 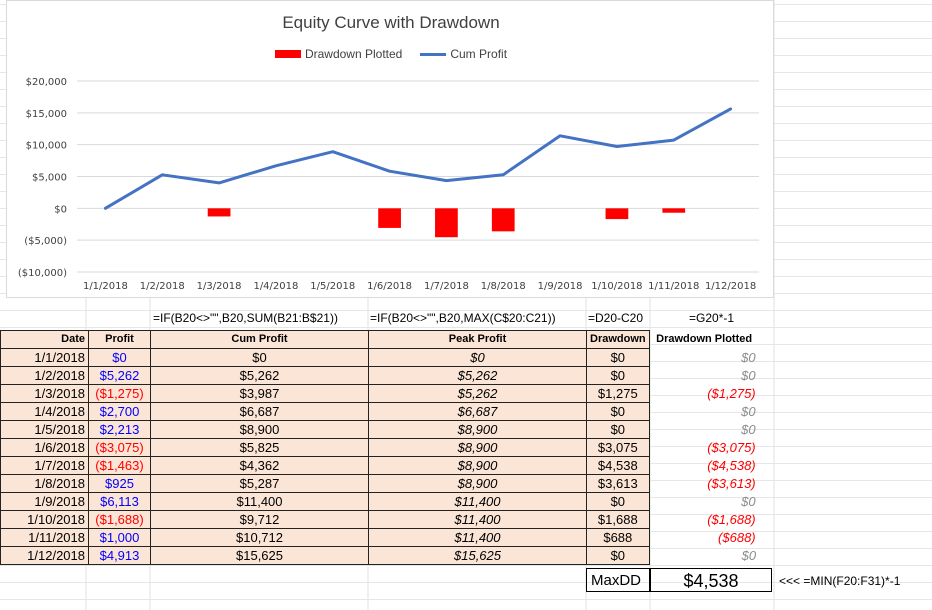 What do you see at coordinates (259, 447) in the screenshot?
I see `cell-cum-profit: $5,825` at bounding box center [259, 447].